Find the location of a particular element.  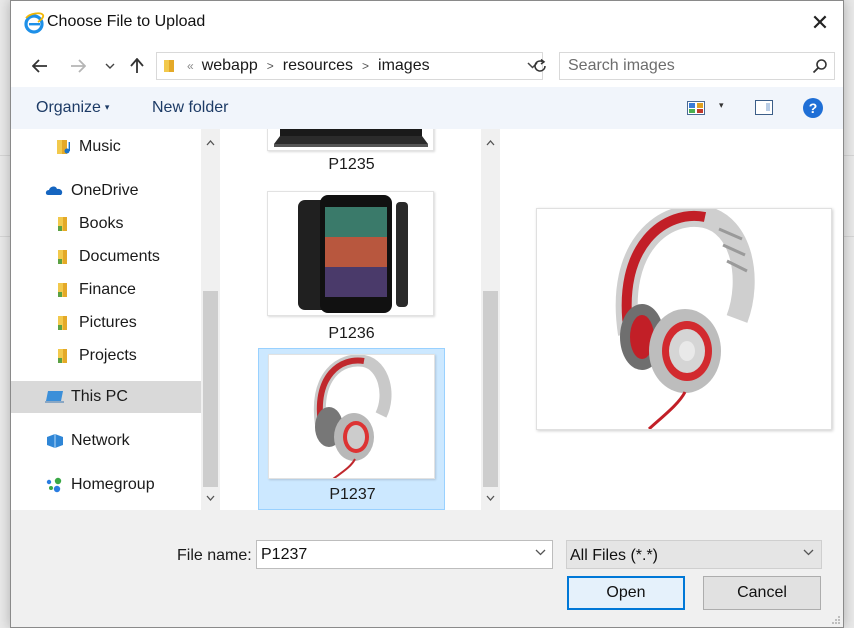

cancel-button: Cancel is located at coordinates (762, 593).